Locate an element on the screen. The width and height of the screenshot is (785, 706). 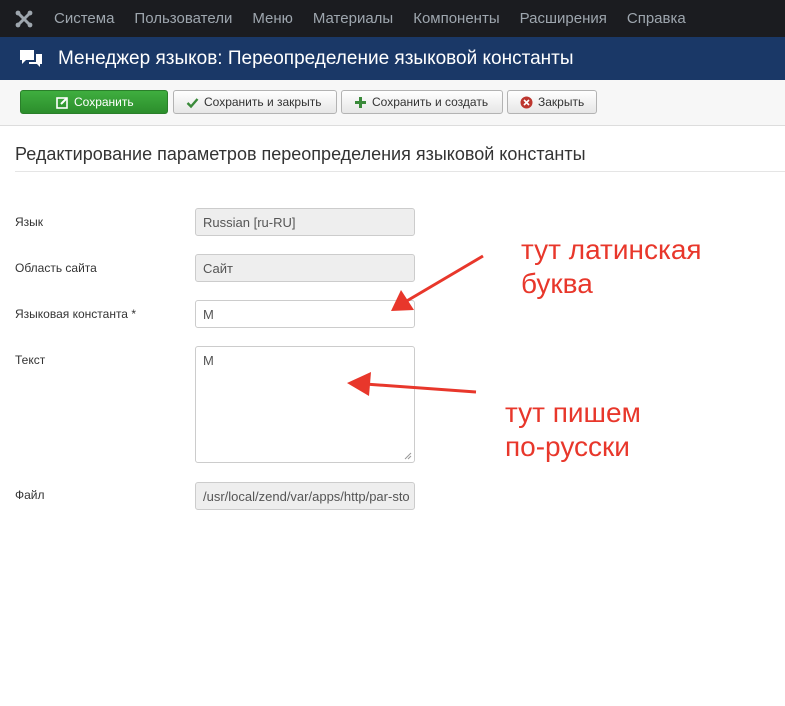
annotation-write-russian: тут пишем по-русски is located at coordinates (573, 430).